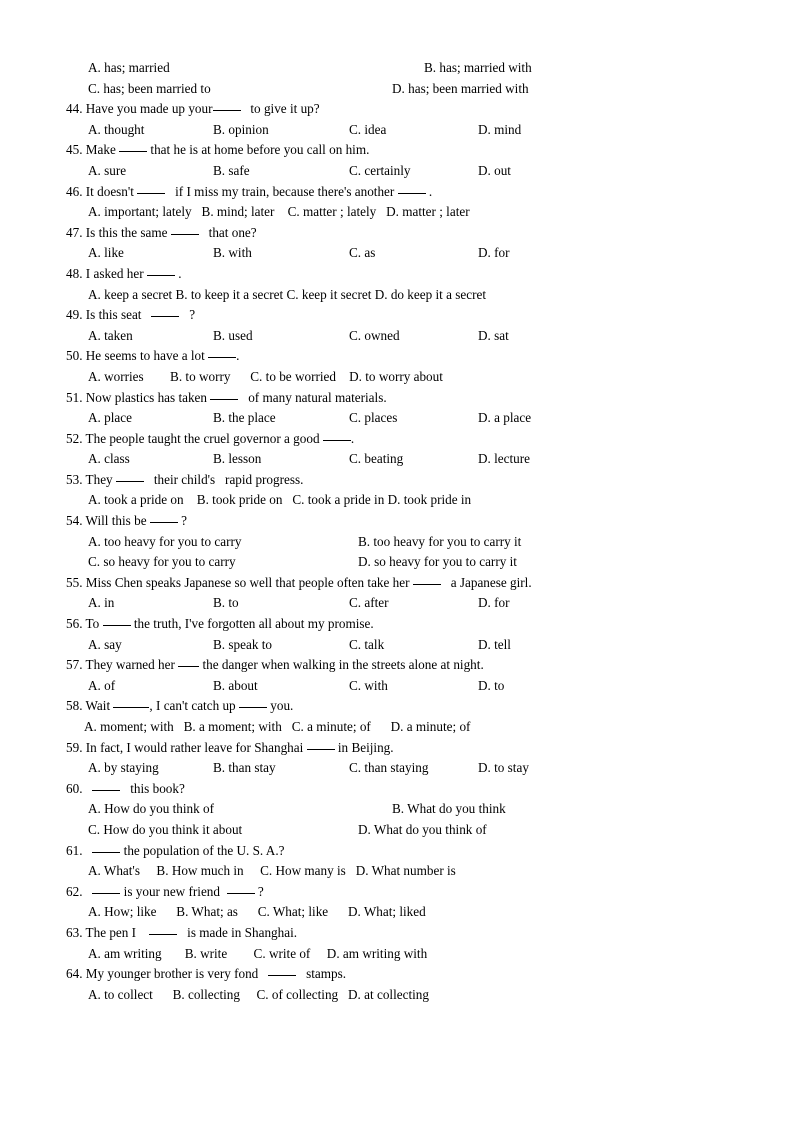 The image size is (794, 1123). Describe the element at coordinates (165, 830) in the screenshot. I see `option-c: C. How do you think it about` at that location.